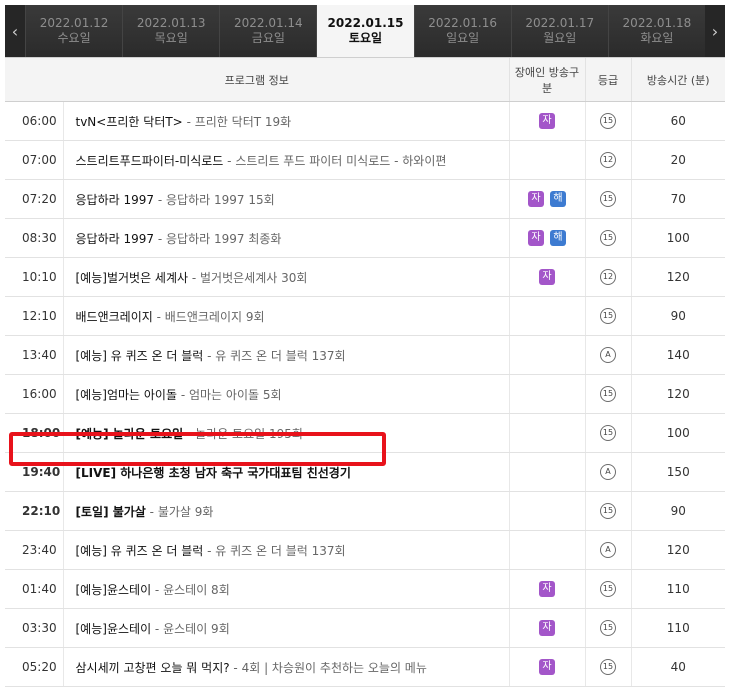  I want to click on date-tab: 2022.01.17 월요일, so click(559, 31).